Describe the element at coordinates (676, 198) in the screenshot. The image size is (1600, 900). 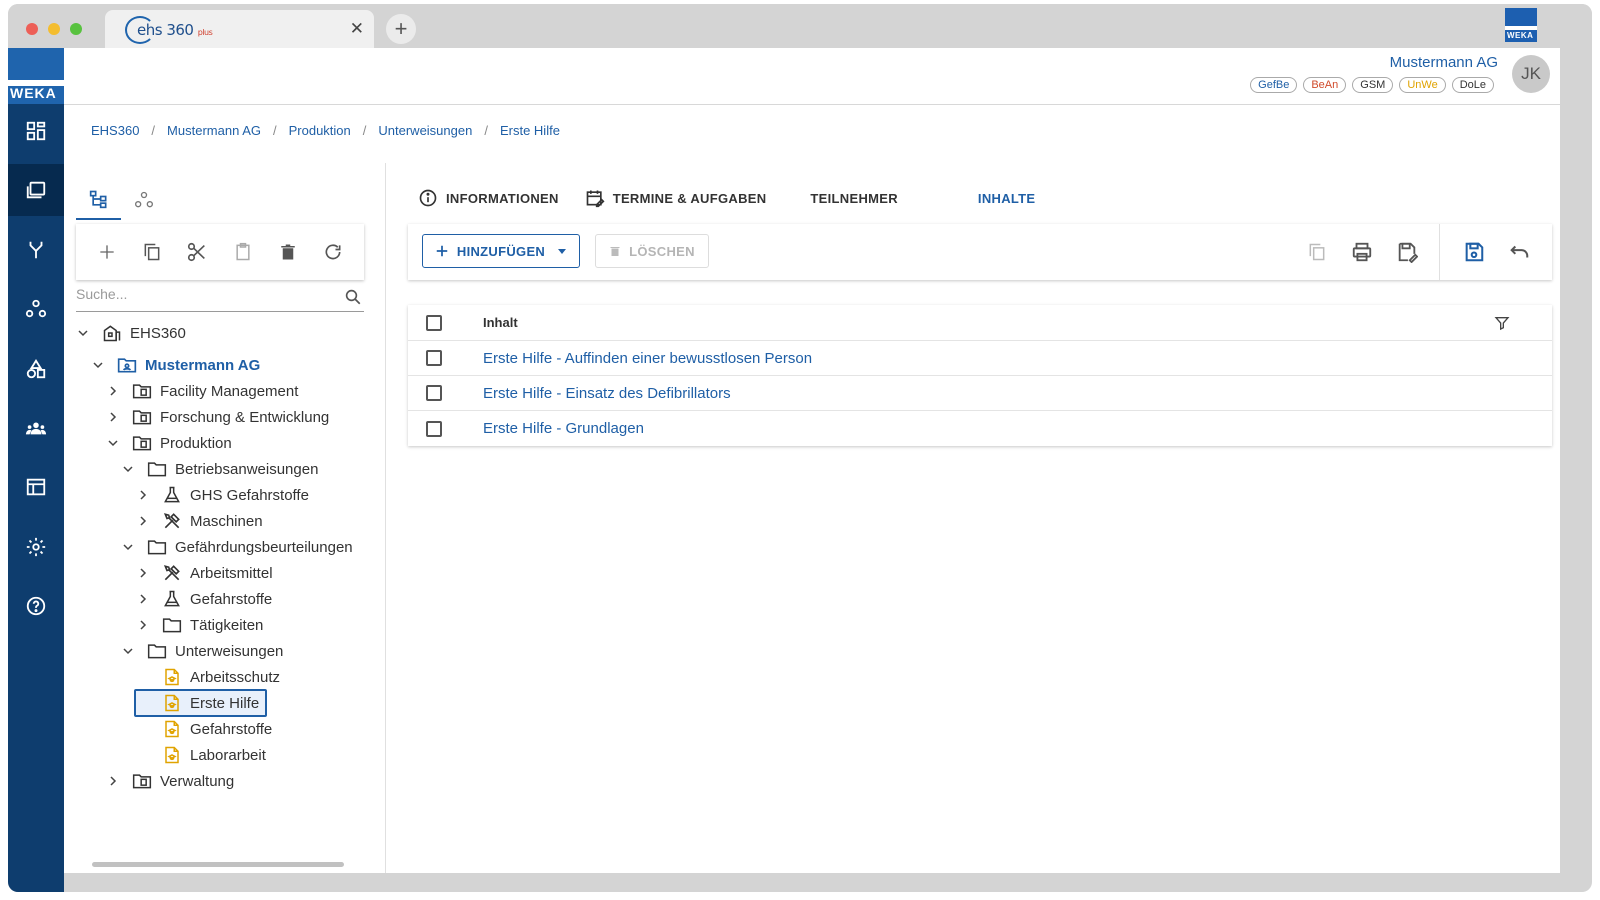
I see `tab-termine-aufgaben: TERMINE & AUFGABEN` at that location.